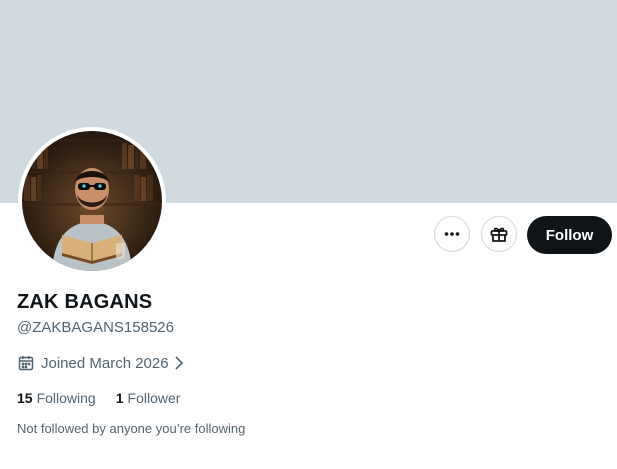 The width and height of the screenshot is (617, 469). What do you see at coordinates (25, 398) in the screenshot?
I see `following-count: 15` at bounding box center [25, 398].